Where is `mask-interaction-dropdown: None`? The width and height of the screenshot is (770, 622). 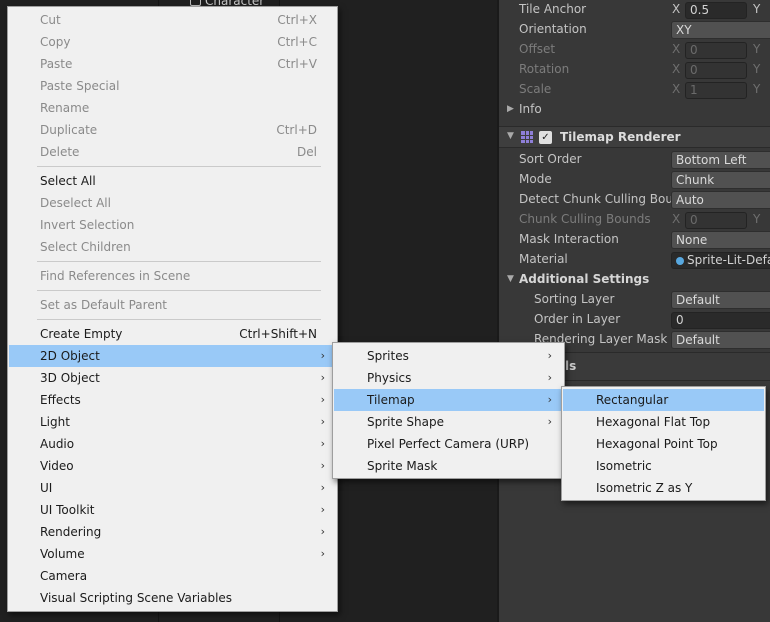 mask-interaction-dropdown: None is located at coordinates (720, 240).